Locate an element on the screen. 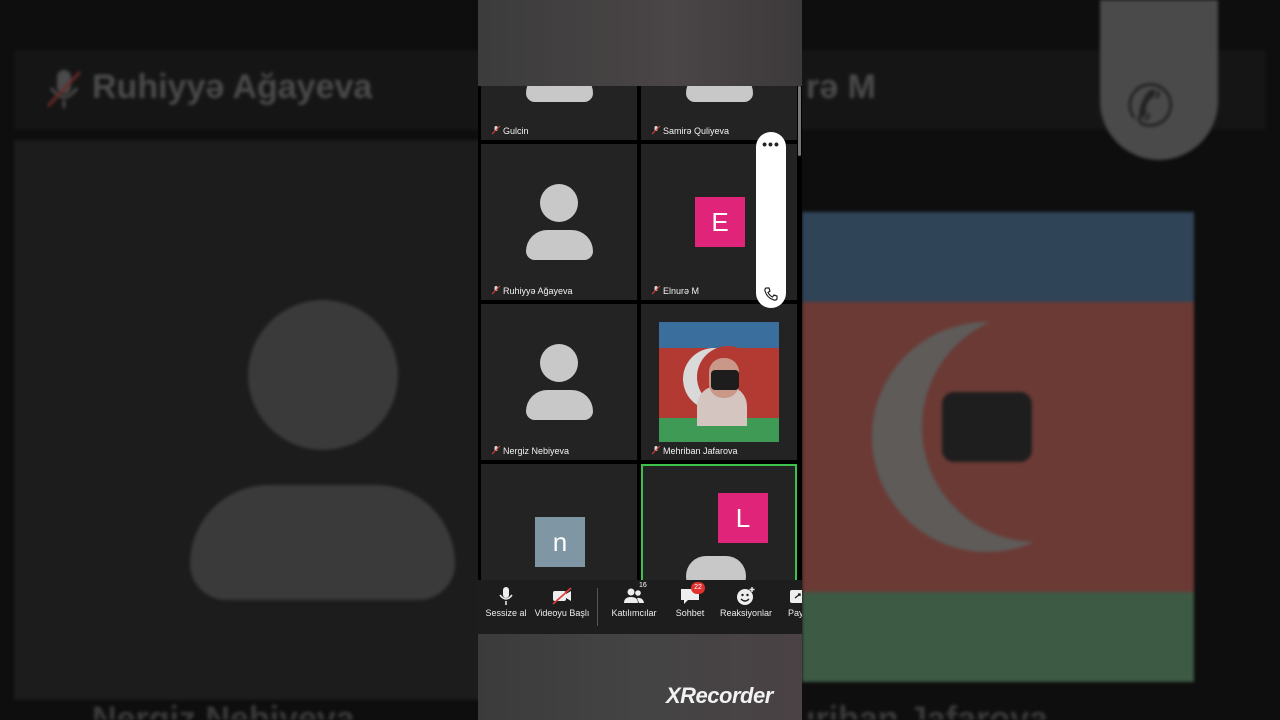 The height and width of the screenshot is (720, 1280). reactions-label: Reaksiyonlar is located at coordinates (746, 613).